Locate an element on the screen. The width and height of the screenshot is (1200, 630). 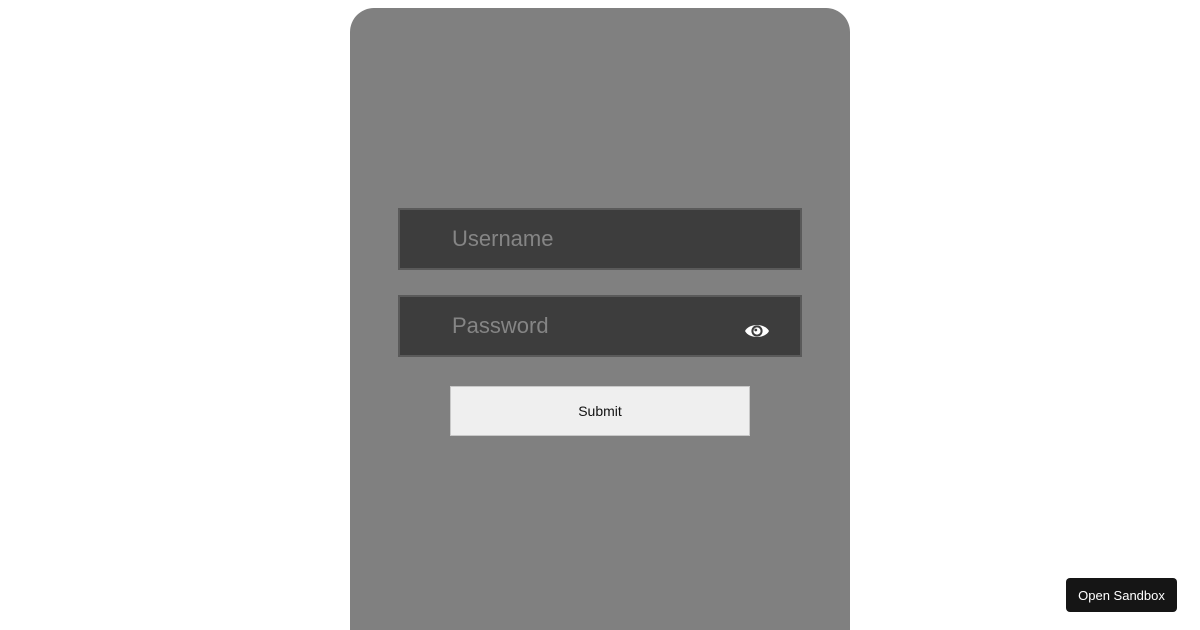
username-input is located at coordinates (600, 239).